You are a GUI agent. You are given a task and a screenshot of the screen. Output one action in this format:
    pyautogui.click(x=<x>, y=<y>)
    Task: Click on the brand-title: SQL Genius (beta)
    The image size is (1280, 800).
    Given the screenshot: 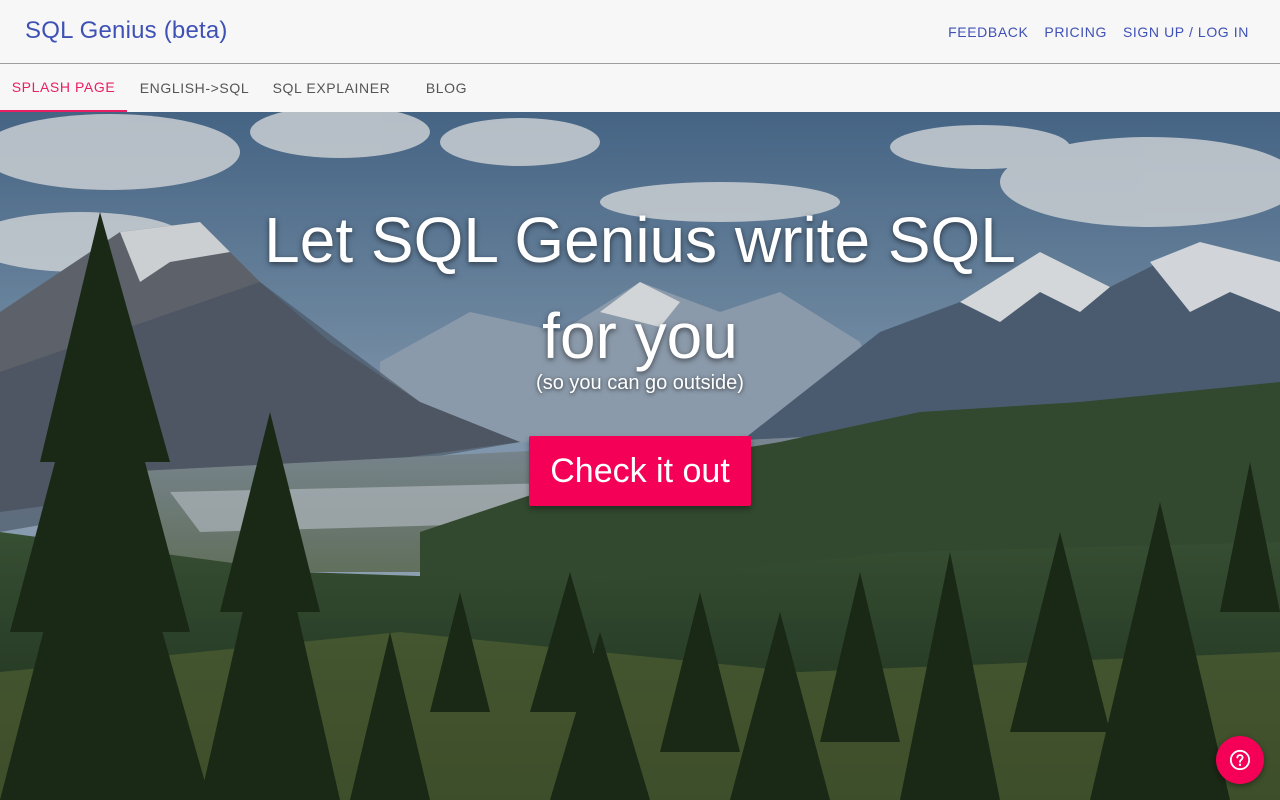 What is the action you would take?
    pyautogui.click(x=126, y=31)
    